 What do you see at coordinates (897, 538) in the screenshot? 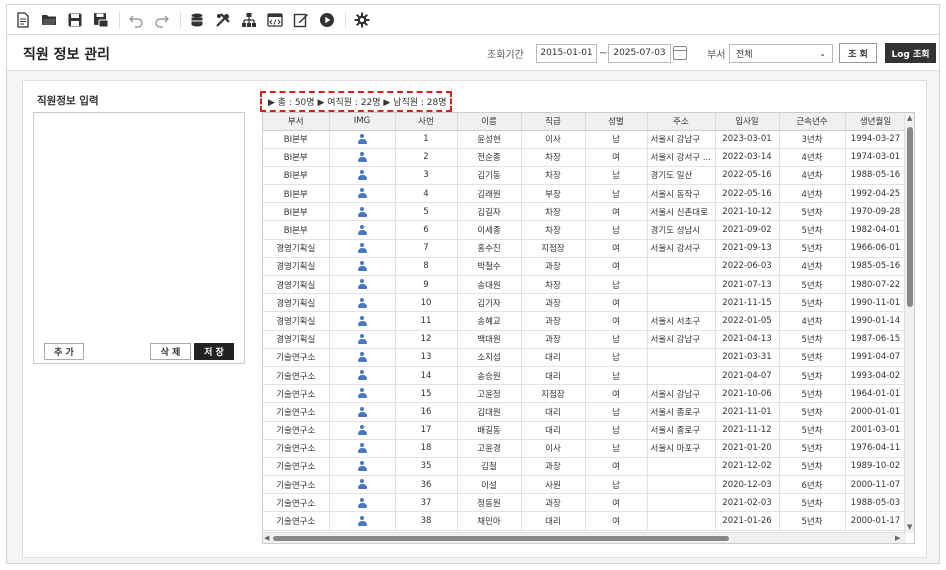
I see `scroll-right-icon: ▶` at bounding box center [897, 538].